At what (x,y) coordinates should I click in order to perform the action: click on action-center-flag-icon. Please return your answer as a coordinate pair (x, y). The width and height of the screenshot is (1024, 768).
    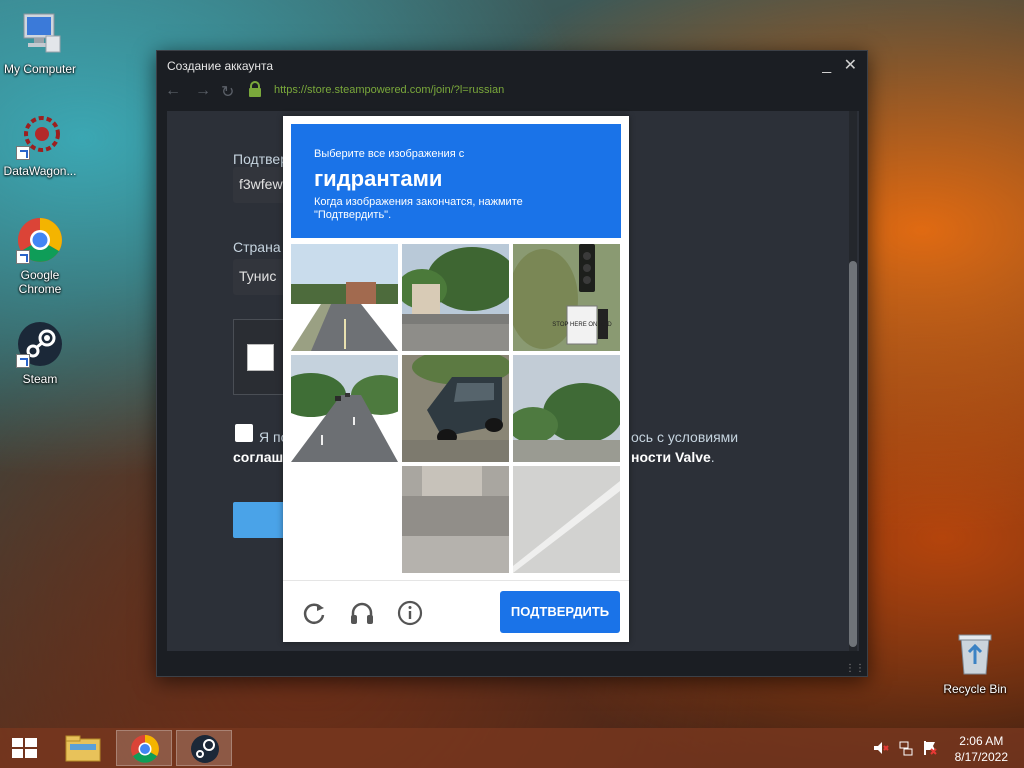
    Looking at the image, I should click on (930, 748).